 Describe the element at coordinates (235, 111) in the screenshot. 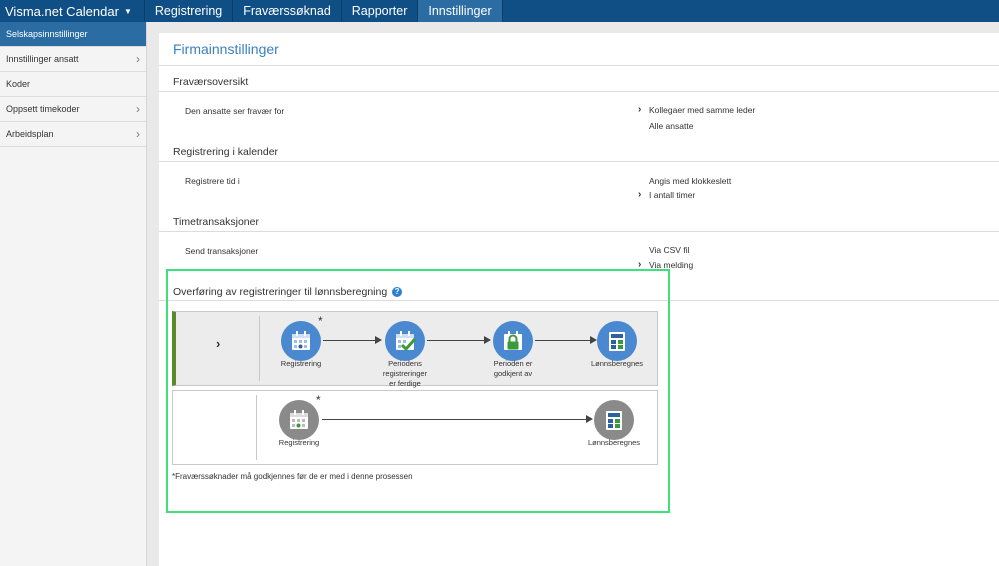

I see `setting-label-fravaer: Den ansatte ser fravær for` at that location.